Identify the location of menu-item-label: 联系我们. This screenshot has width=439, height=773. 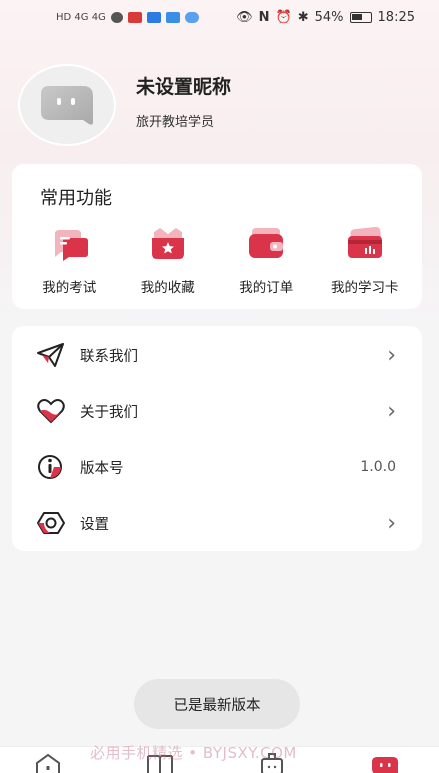
(109, 356).